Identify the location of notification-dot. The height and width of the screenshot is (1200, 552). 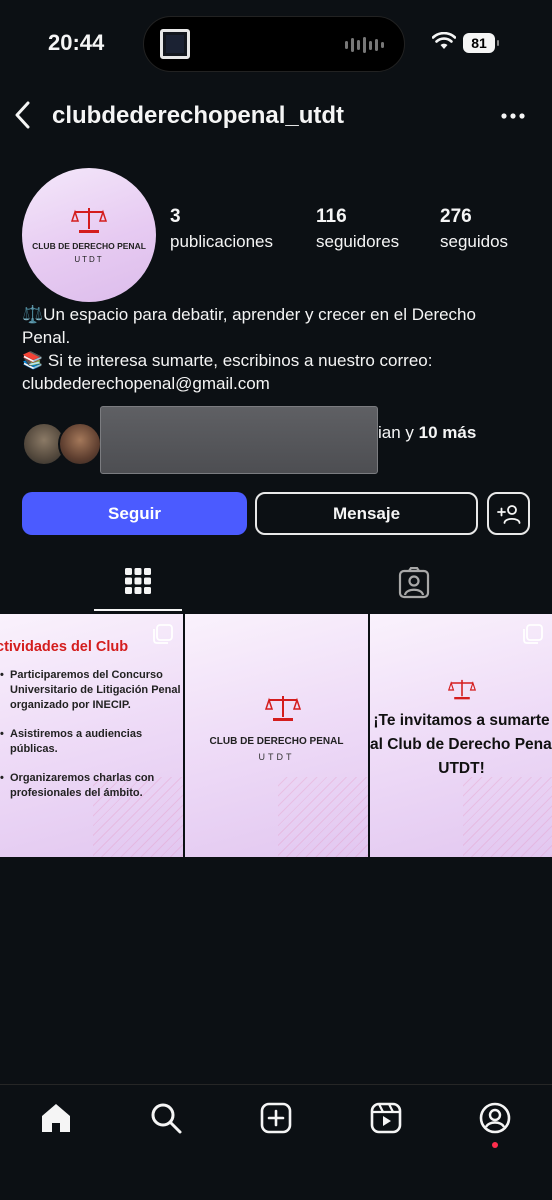
(495, 1145).